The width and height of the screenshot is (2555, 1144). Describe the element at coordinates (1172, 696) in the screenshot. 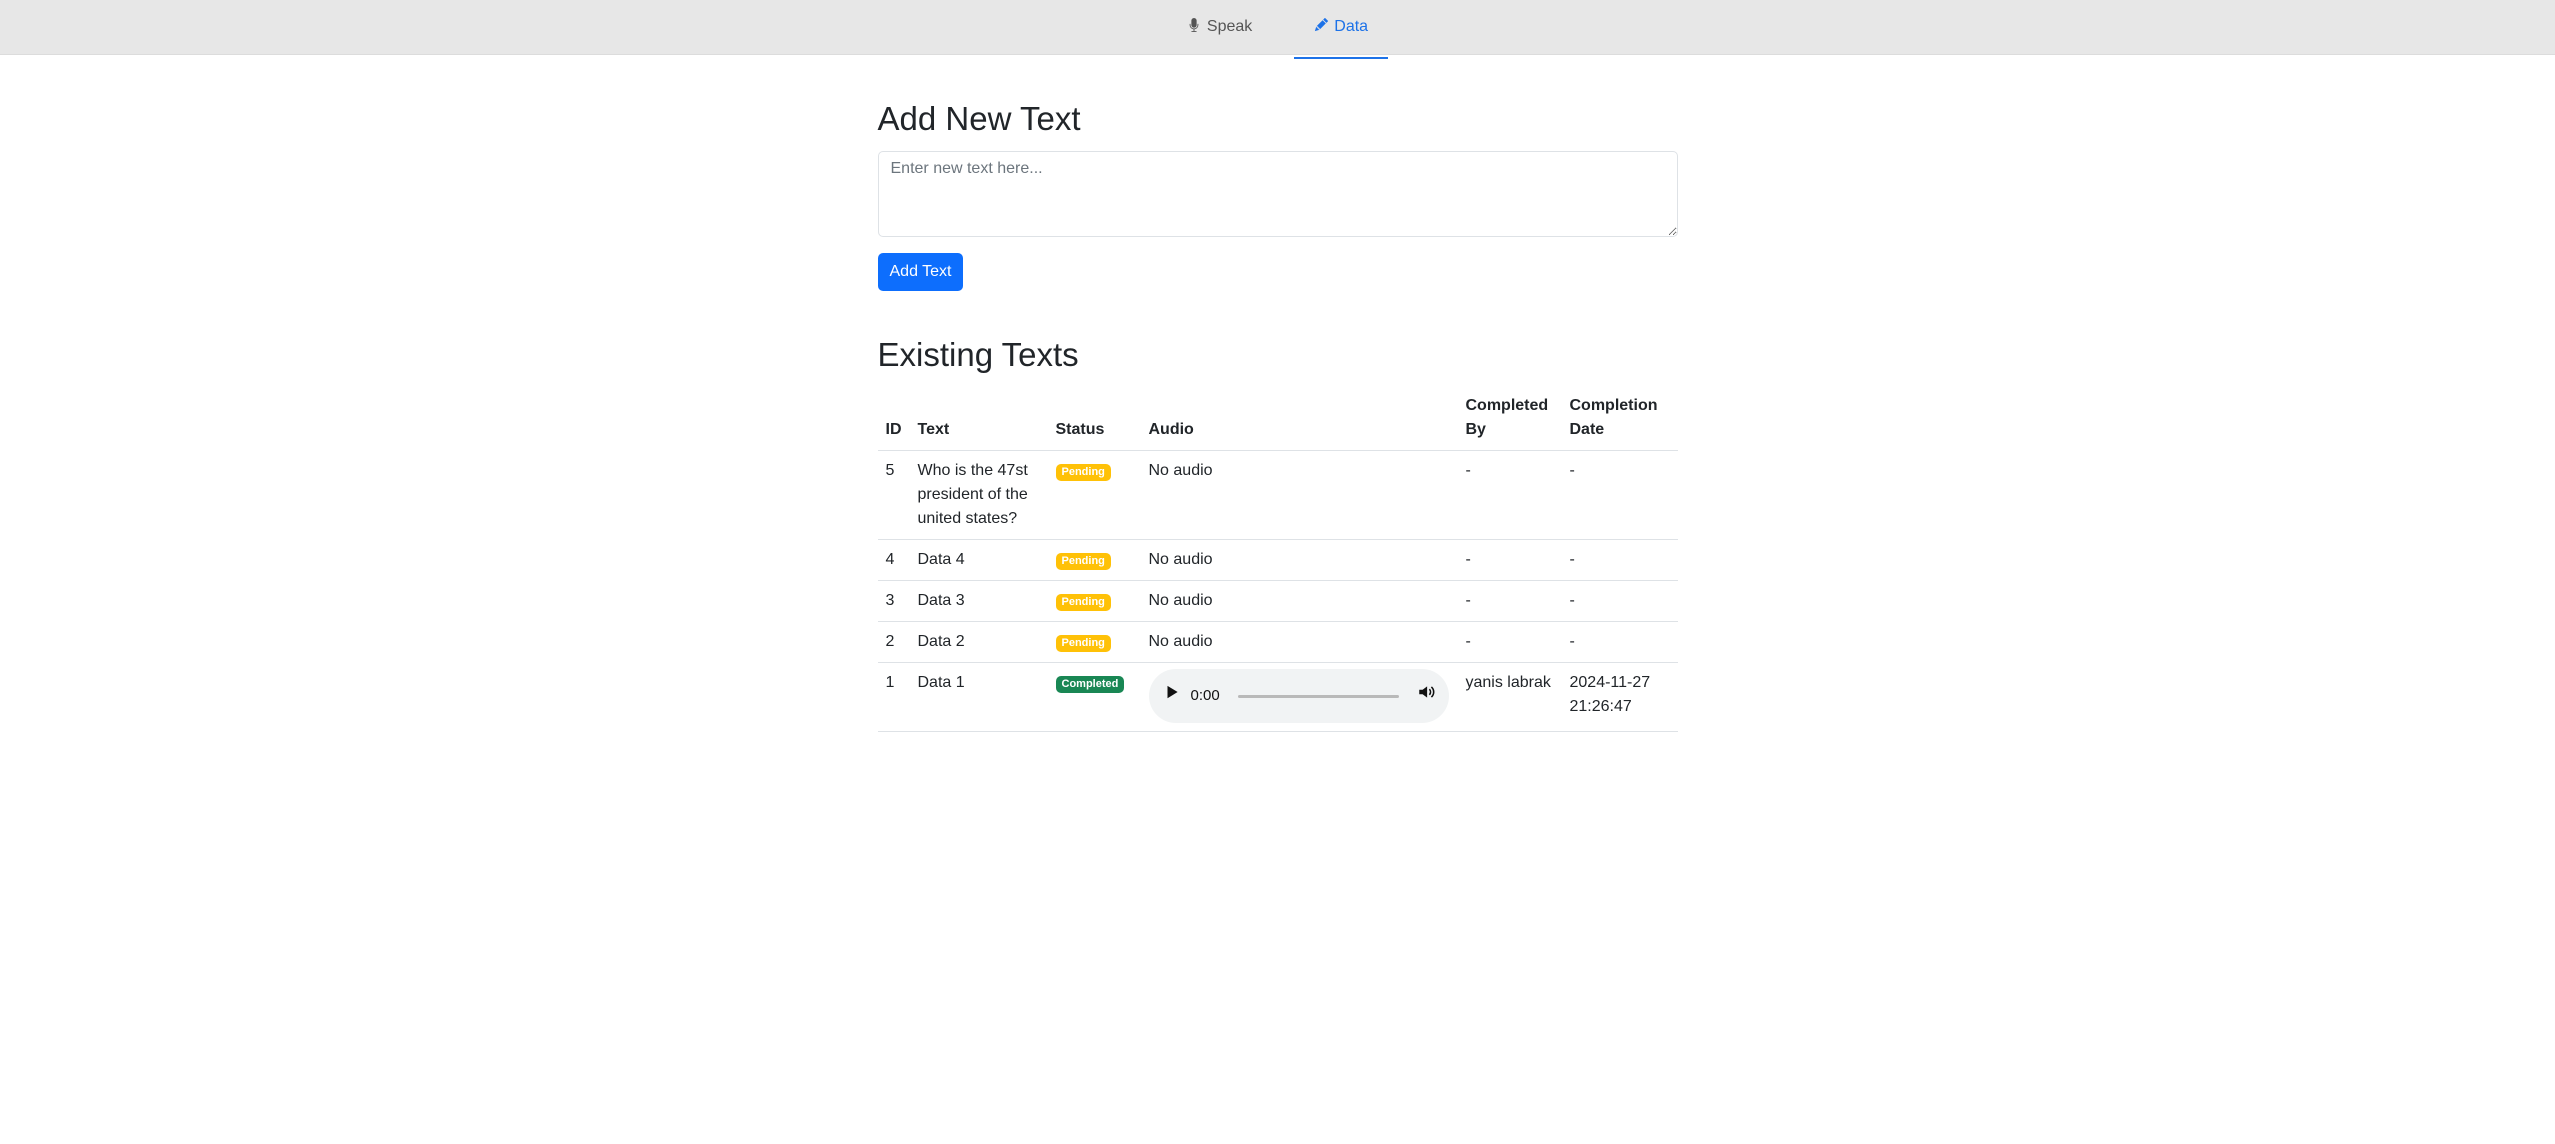

I see `play-icon` at that location.